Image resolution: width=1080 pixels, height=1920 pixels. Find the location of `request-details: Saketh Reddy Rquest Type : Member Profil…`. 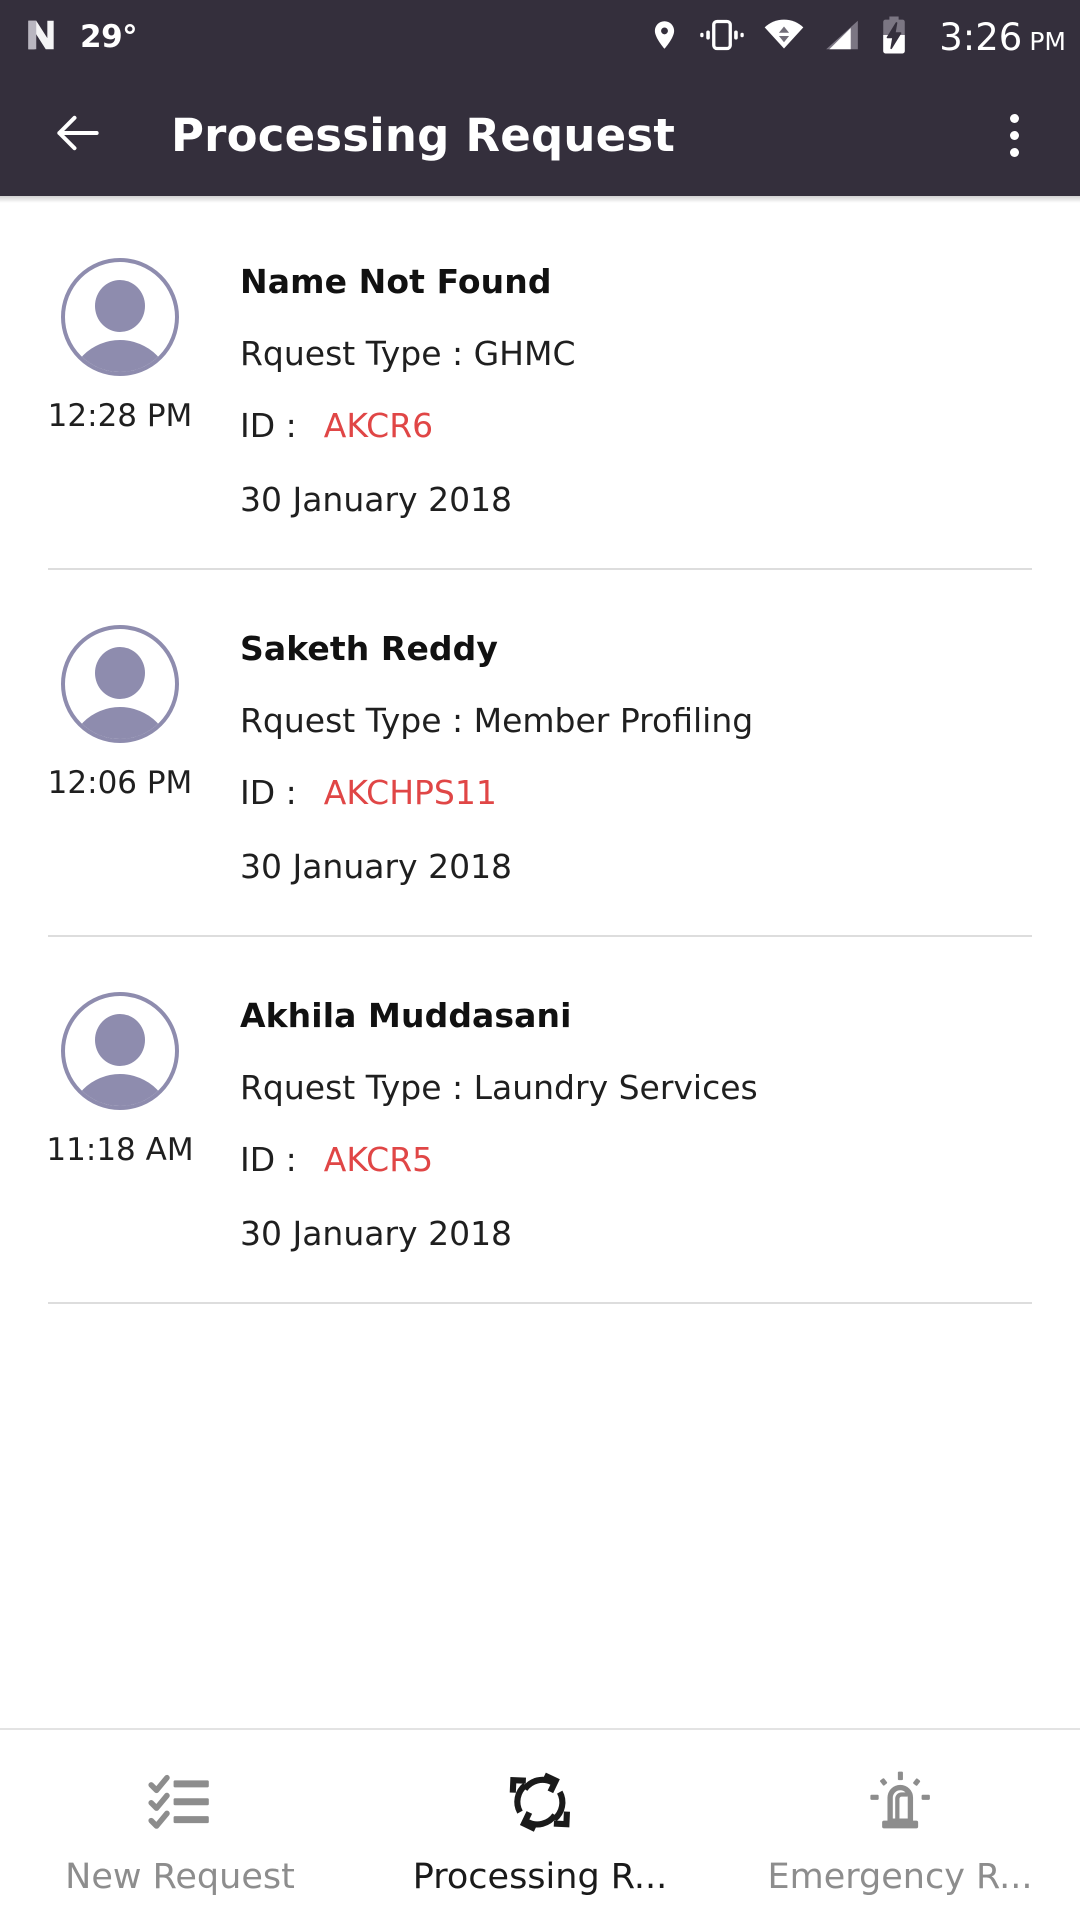

request-details: Saketh Reddy Rquest Type : Member Profil… is located at coordinates (660, 755).